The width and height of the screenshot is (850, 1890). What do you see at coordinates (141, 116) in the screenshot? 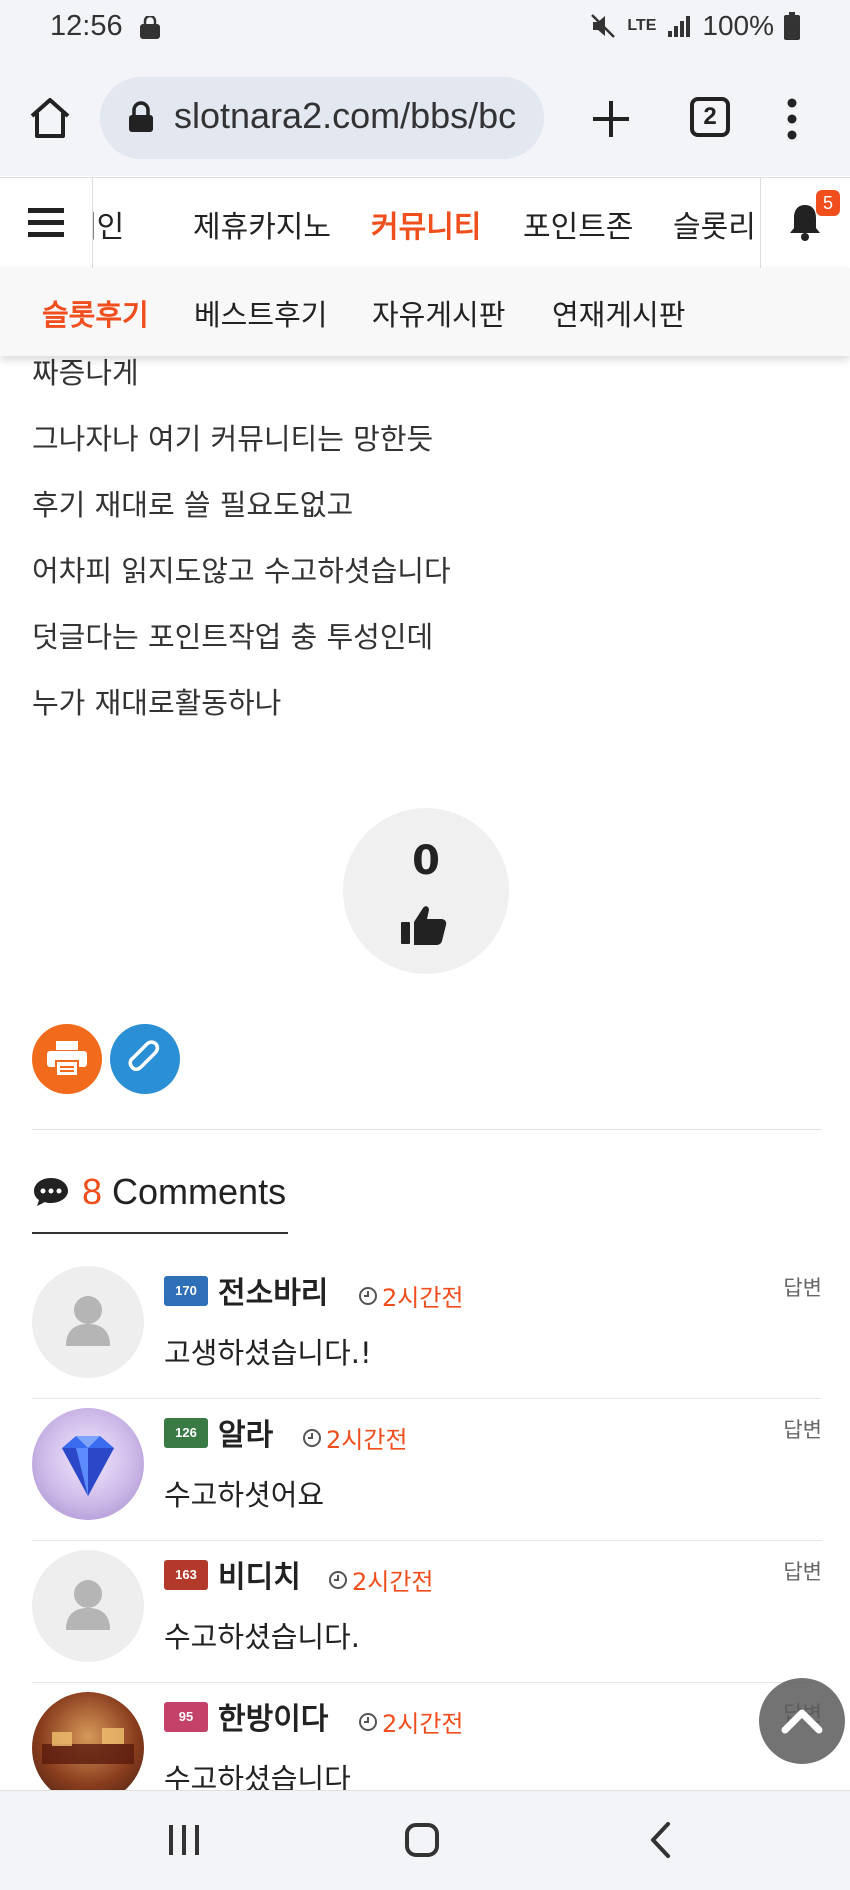
I see `lock-icon` at bounding box center [141, 116].